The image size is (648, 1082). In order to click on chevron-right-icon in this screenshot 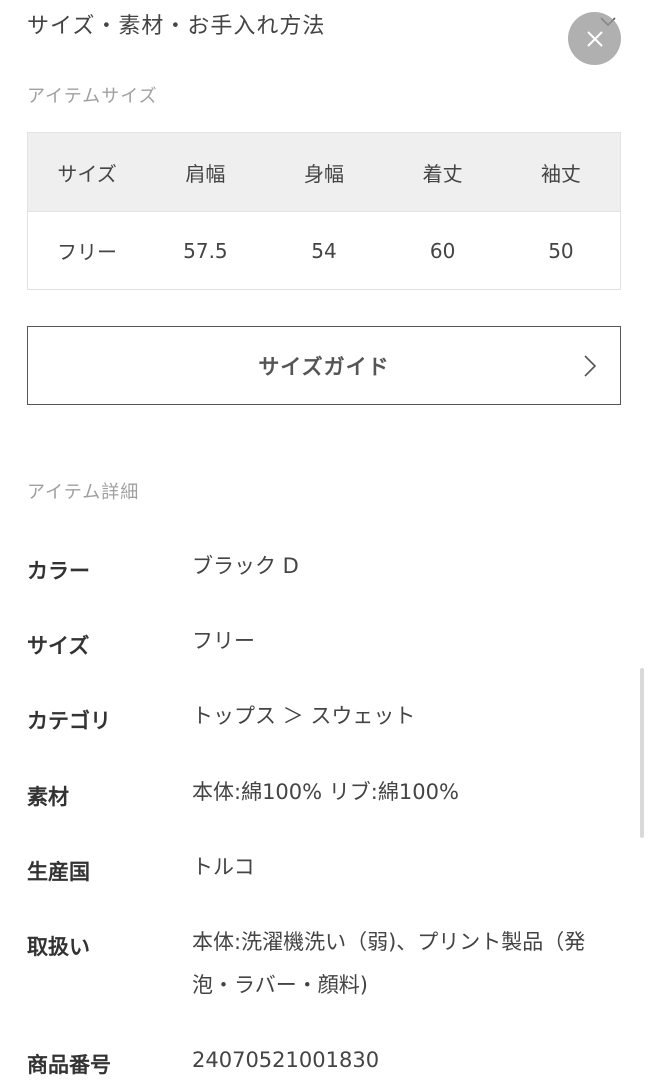, I will do `click(590, 366)`.